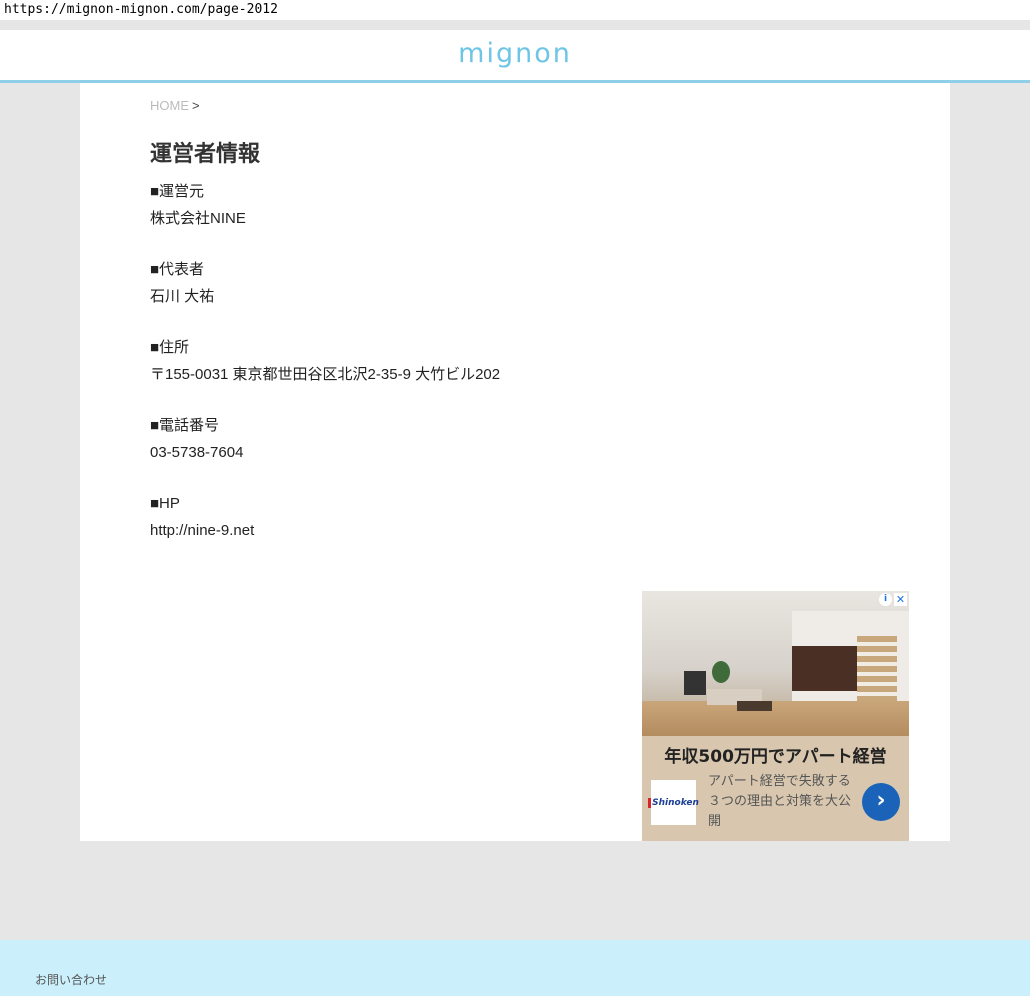 Image resolution: width=1030 pixels, height=996 pixels. I want to click on info-section-homepage: ■HP http://nine-9.net, so click(325, 517).